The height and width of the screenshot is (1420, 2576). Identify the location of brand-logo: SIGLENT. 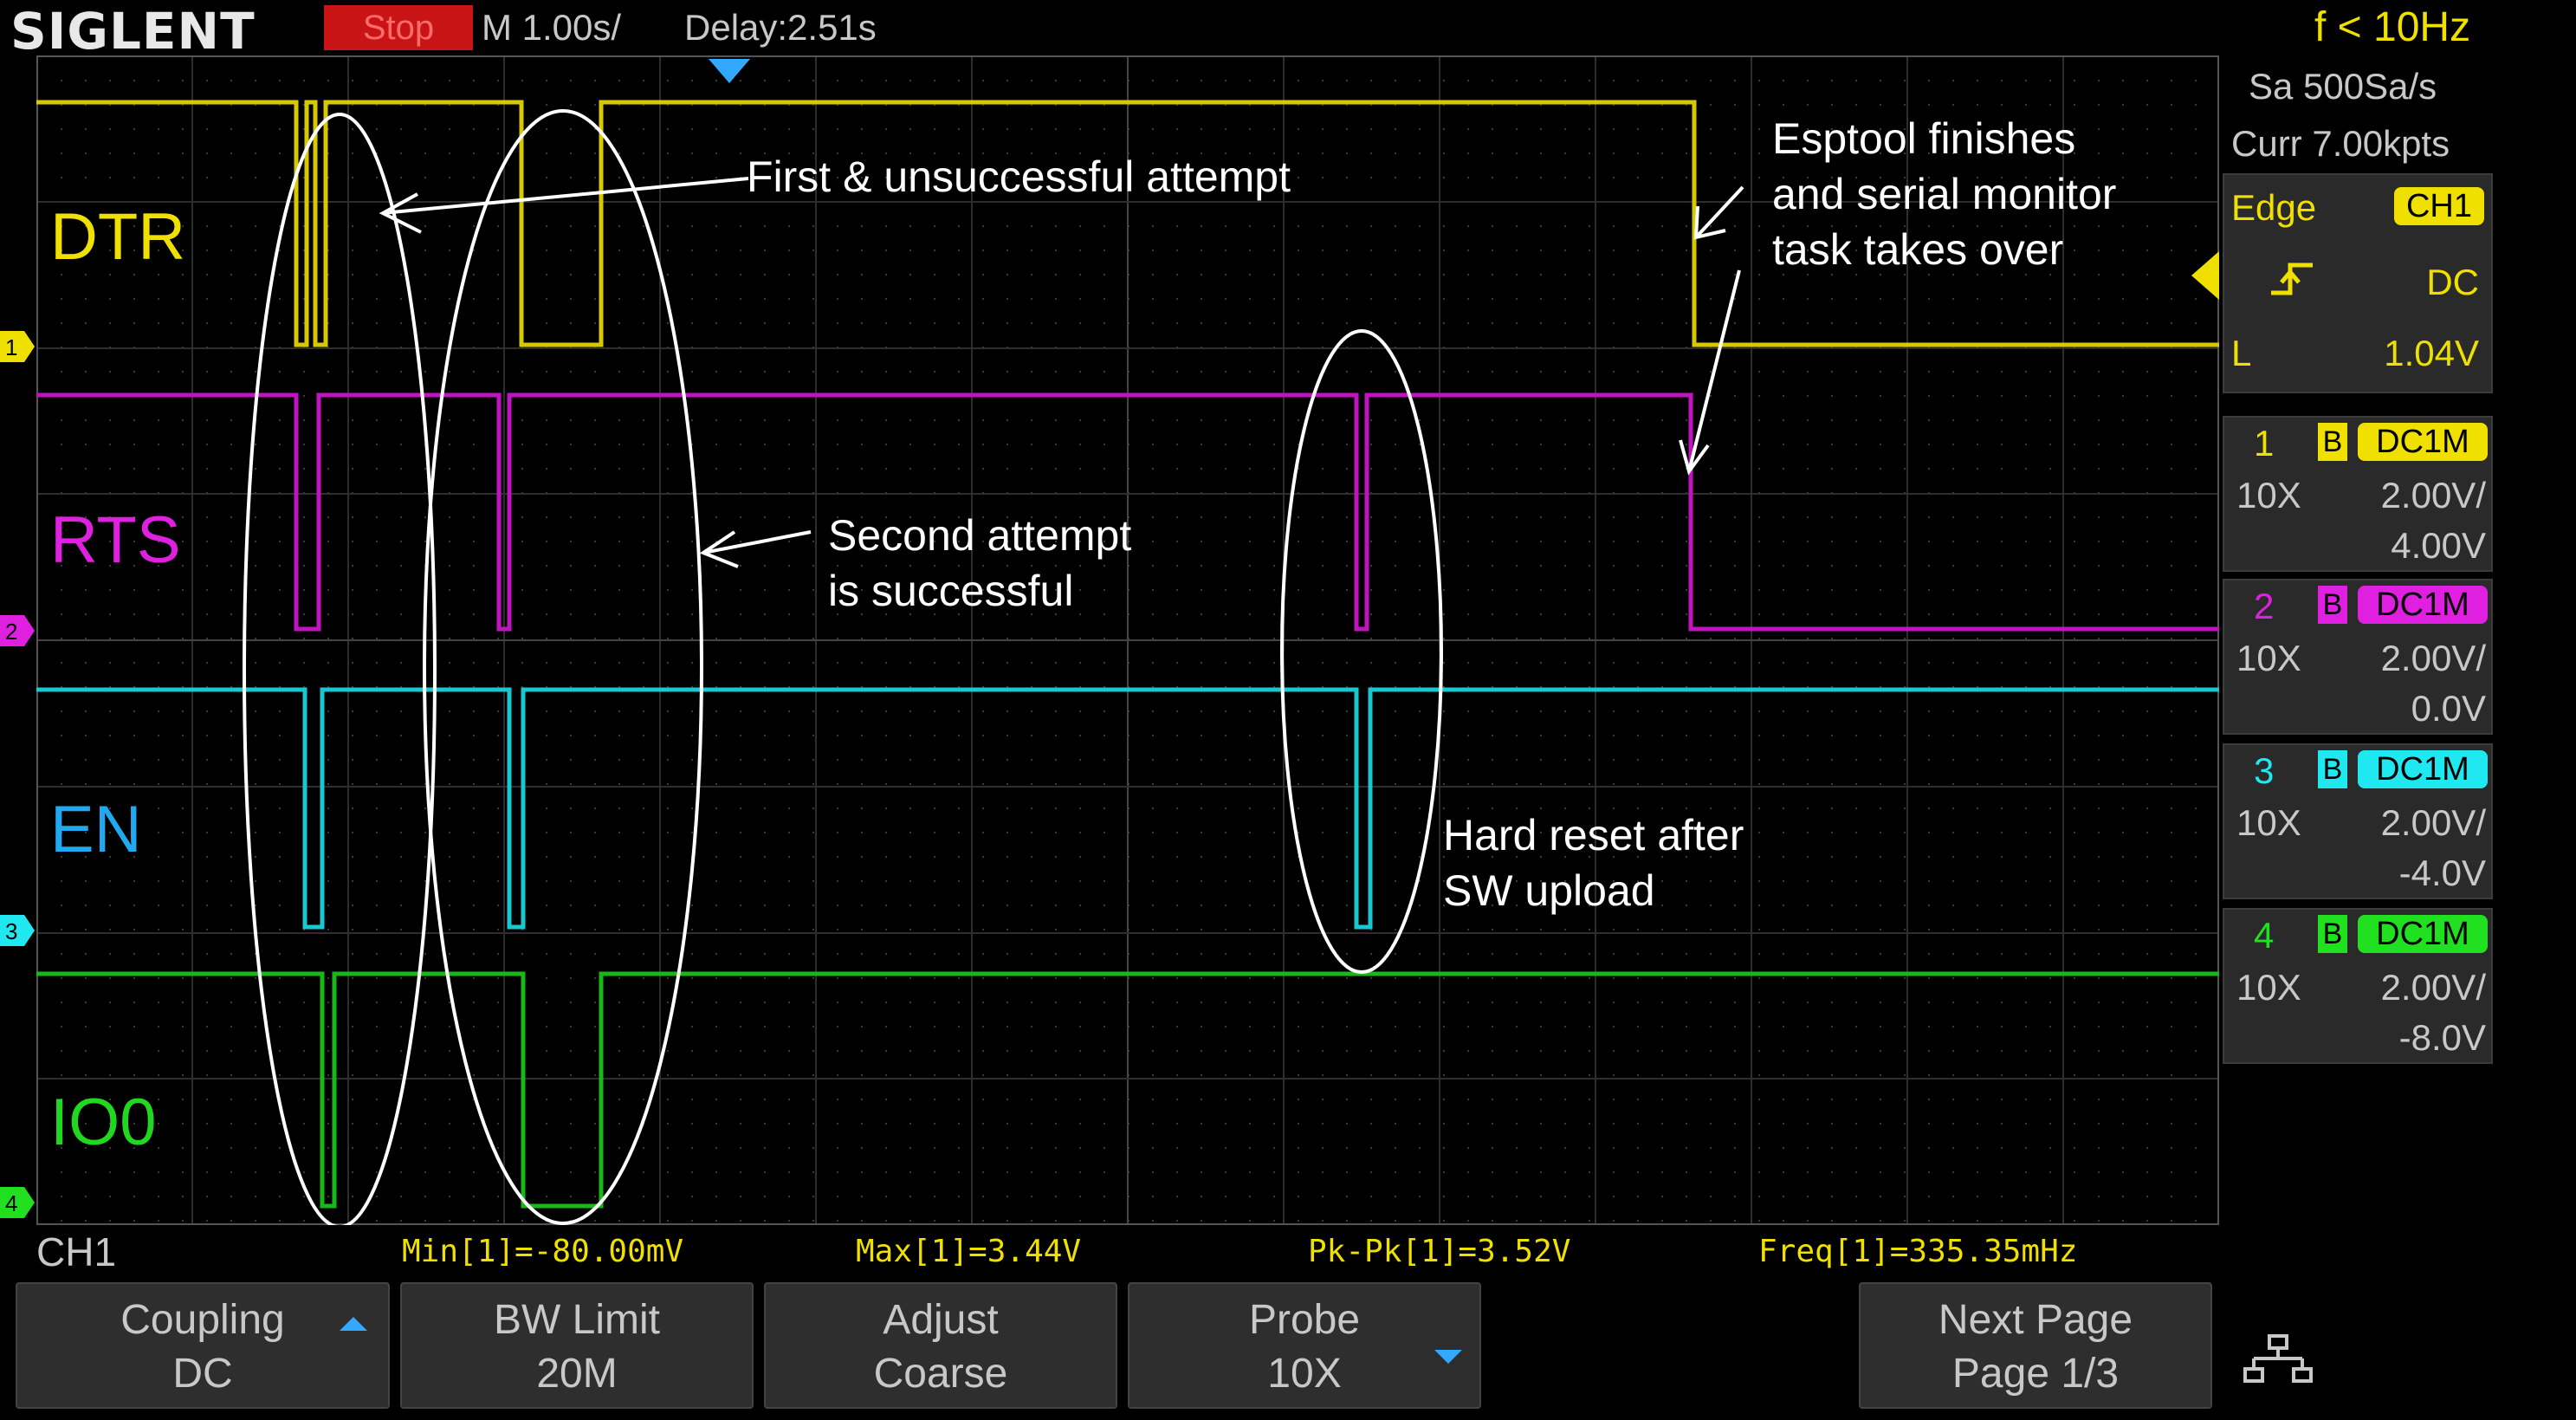
(133, 31).